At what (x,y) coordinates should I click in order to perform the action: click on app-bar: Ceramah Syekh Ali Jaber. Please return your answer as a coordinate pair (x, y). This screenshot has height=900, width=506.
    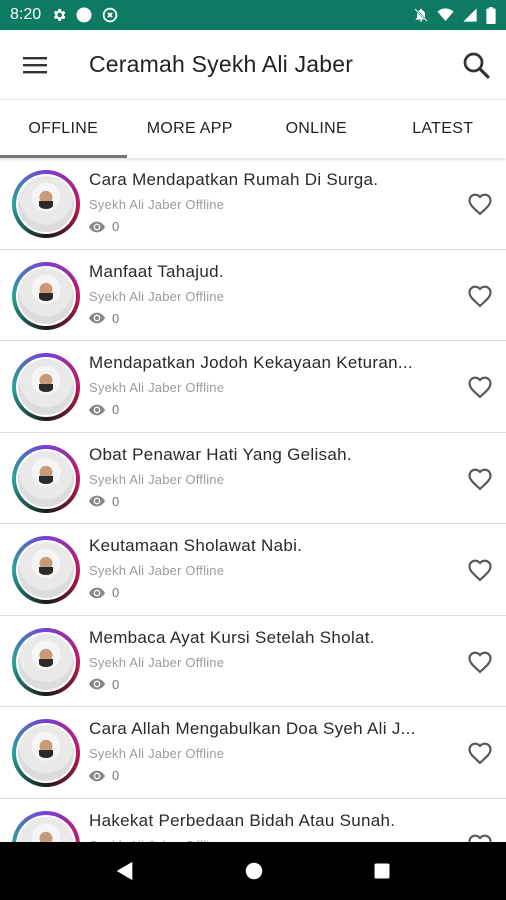
    Looking at the image, I should click on (253, 65).